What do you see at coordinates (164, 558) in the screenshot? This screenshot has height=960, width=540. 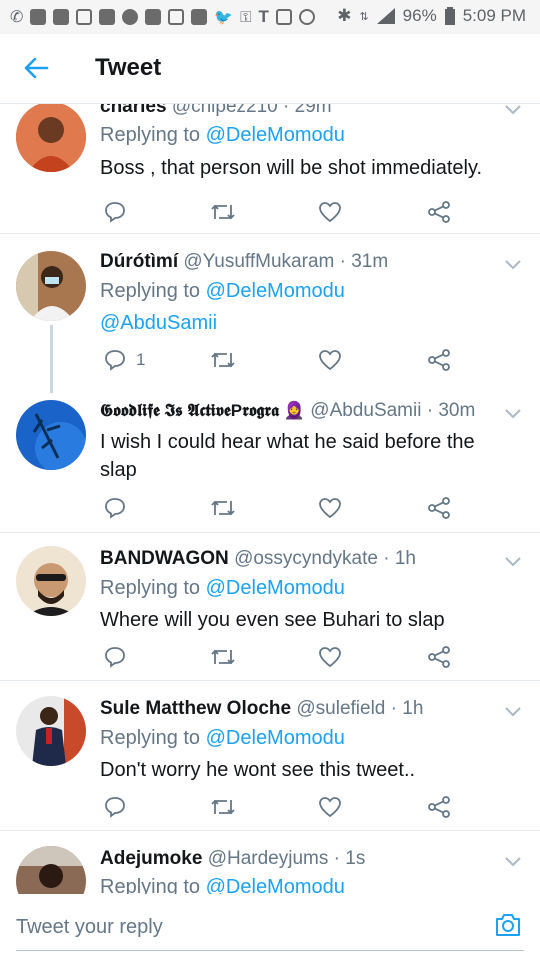 I see `author-name: BANDWAGON` at bounding box center [164, 558].